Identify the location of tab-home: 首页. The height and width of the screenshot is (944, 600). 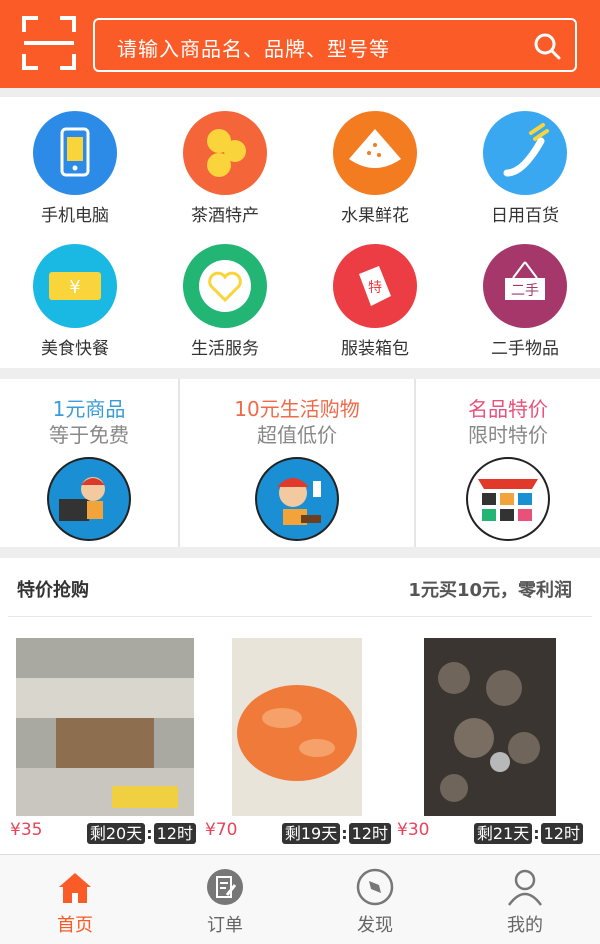
(75, 899).